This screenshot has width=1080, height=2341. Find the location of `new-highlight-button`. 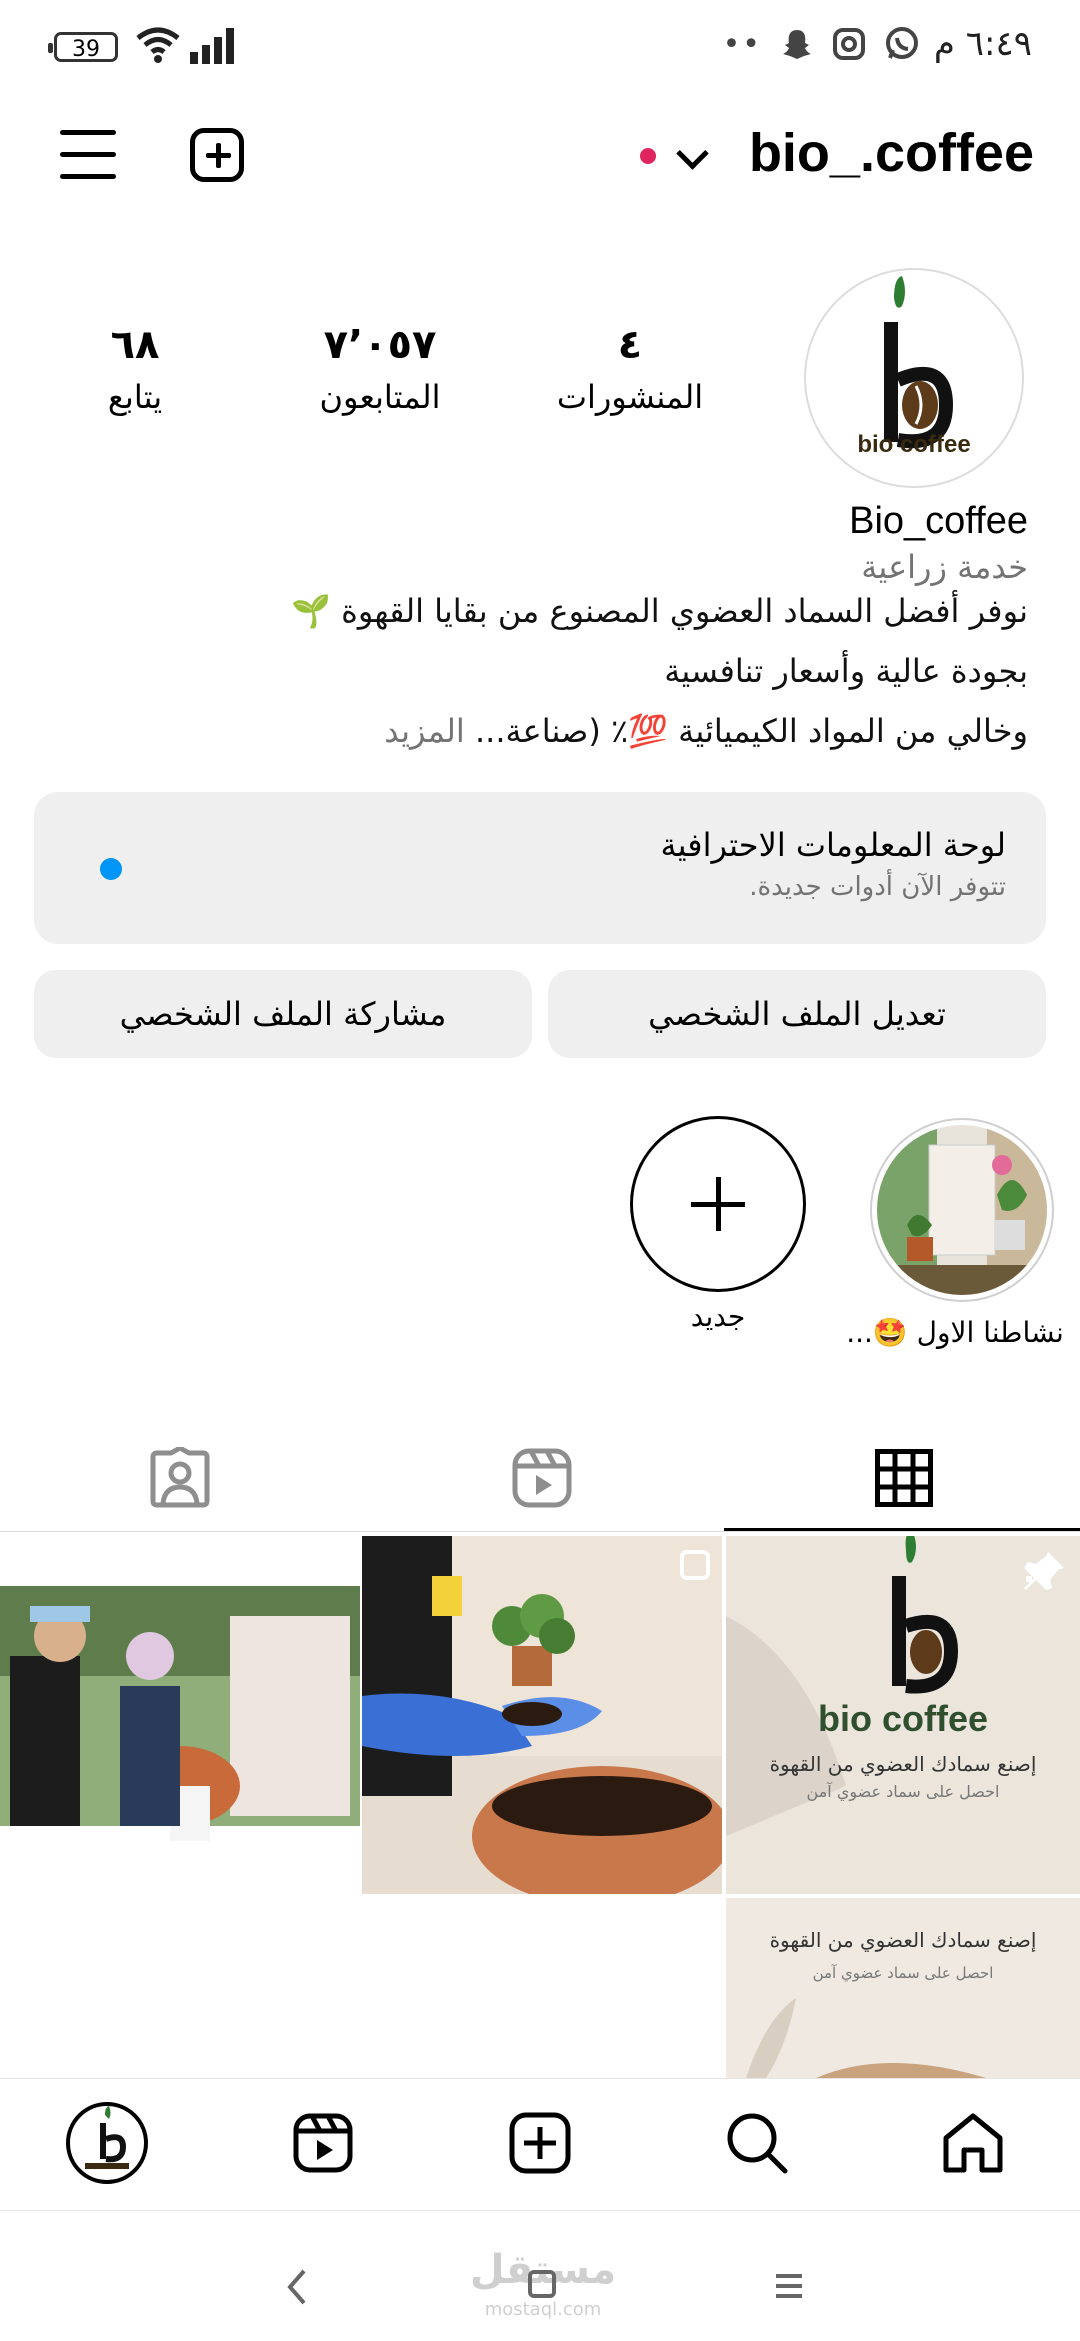

new-highlight-button is located at coordinates (718, 1204).